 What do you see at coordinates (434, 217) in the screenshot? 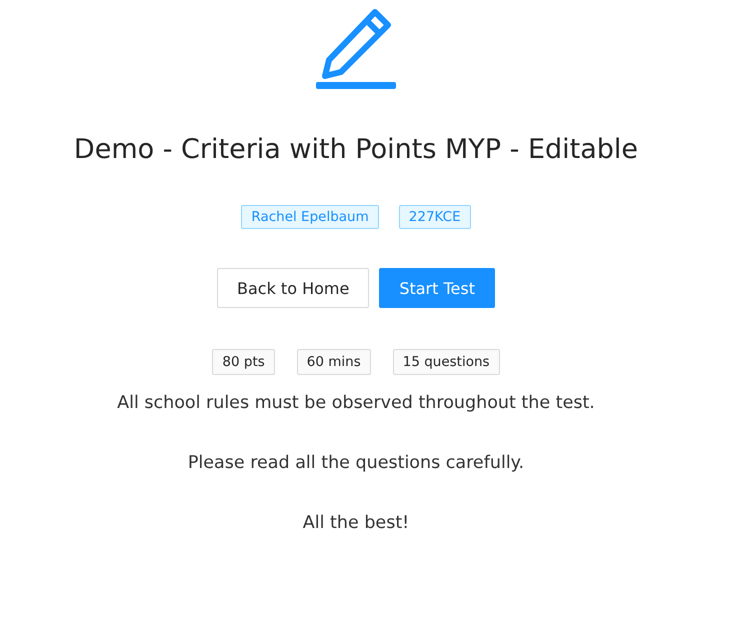
I see `tag-label: 227KCE` at bounding box center [434, 217].